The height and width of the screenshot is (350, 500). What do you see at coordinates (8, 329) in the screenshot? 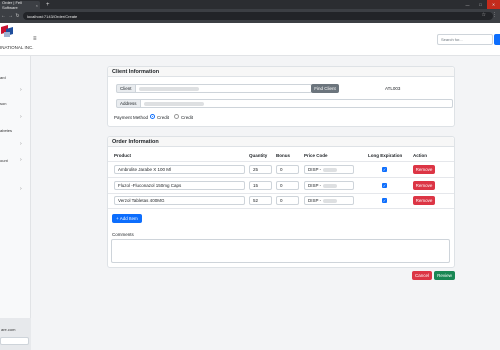
I see `footer-text: are.com` at bounding box center [8, 329].